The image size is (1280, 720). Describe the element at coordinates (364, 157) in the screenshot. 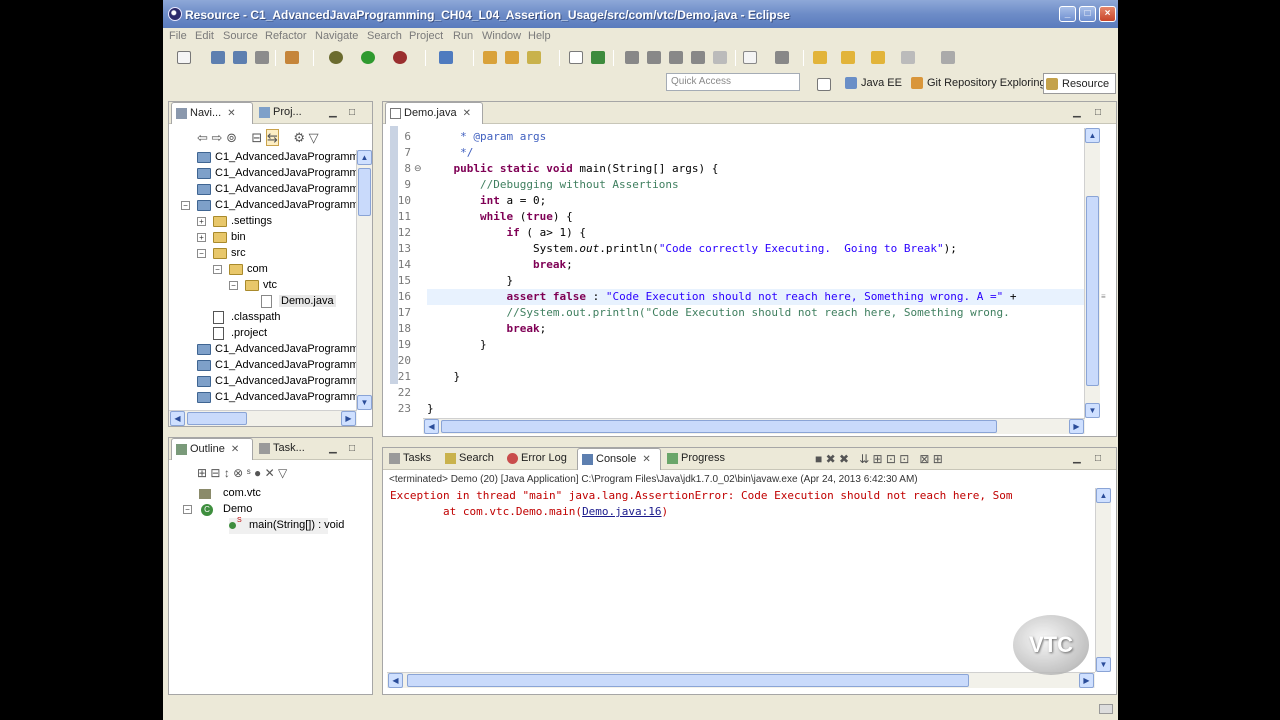

I see `scroll-up-icon: ▲` at that location.